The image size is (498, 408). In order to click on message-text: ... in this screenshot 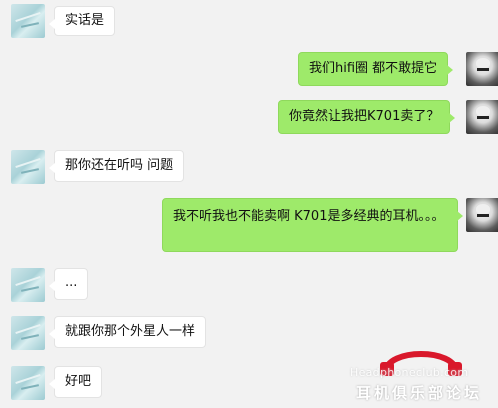, I will do `click(71, 282)`.